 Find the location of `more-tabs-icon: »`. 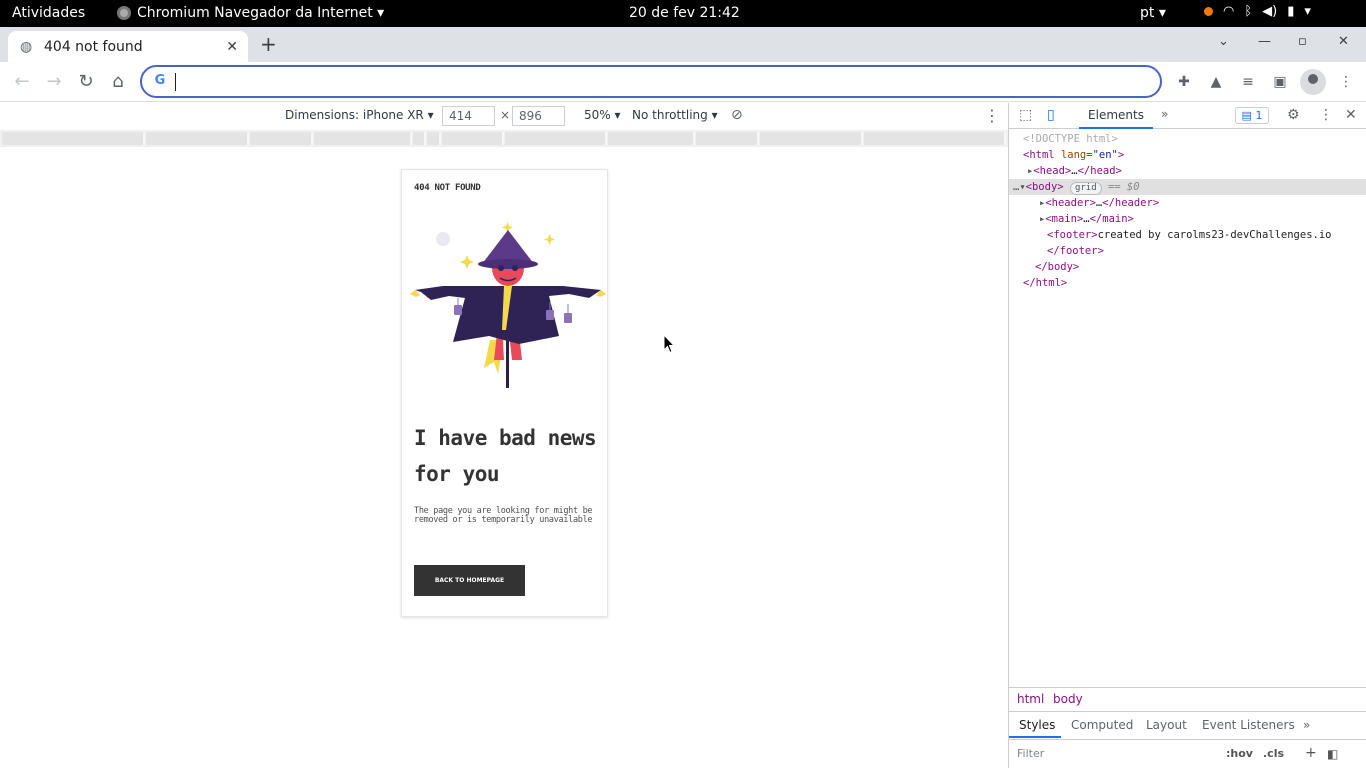

more-tabs-icon: » is located at coordinates (1164, 114).